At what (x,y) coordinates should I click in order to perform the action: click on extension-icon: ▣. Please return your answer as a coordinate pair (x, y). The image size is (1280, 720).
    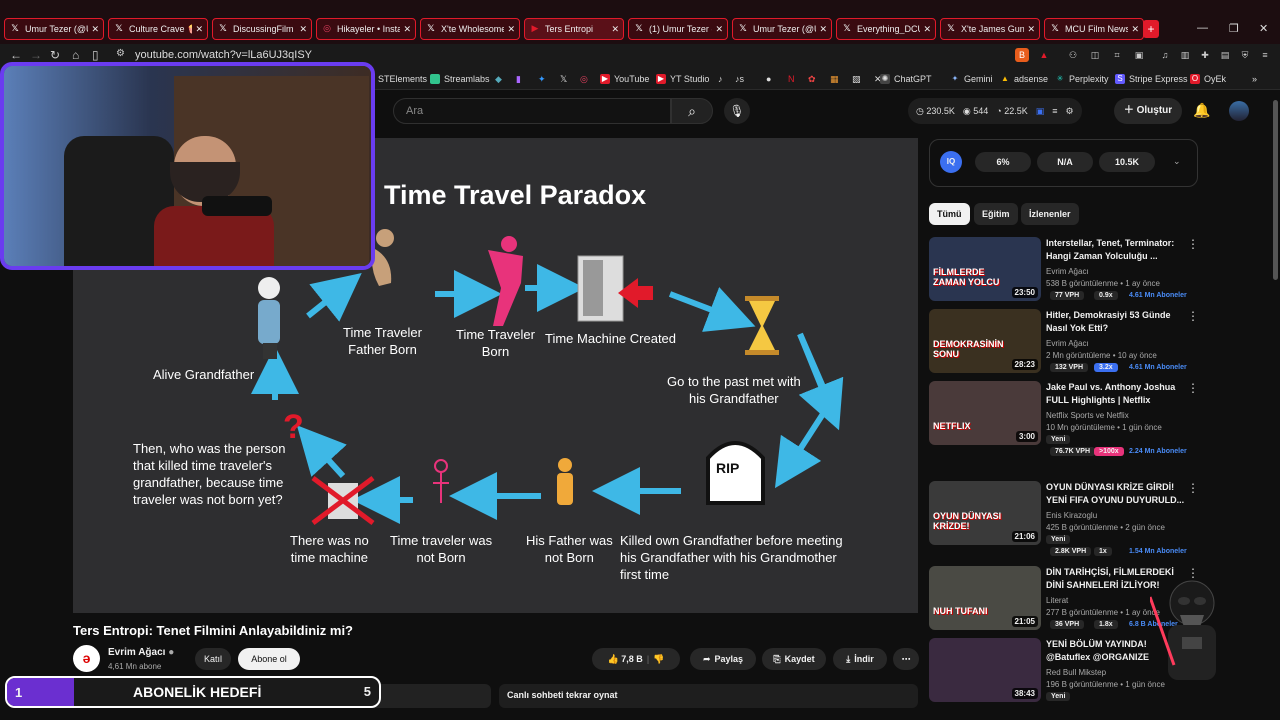
    Looking at the image, I should click on (1139, 55).